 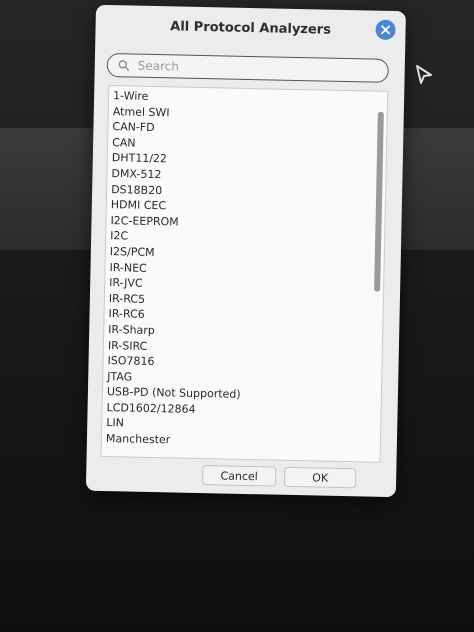 I want to click on close-icon, so click(x=386, y=30).